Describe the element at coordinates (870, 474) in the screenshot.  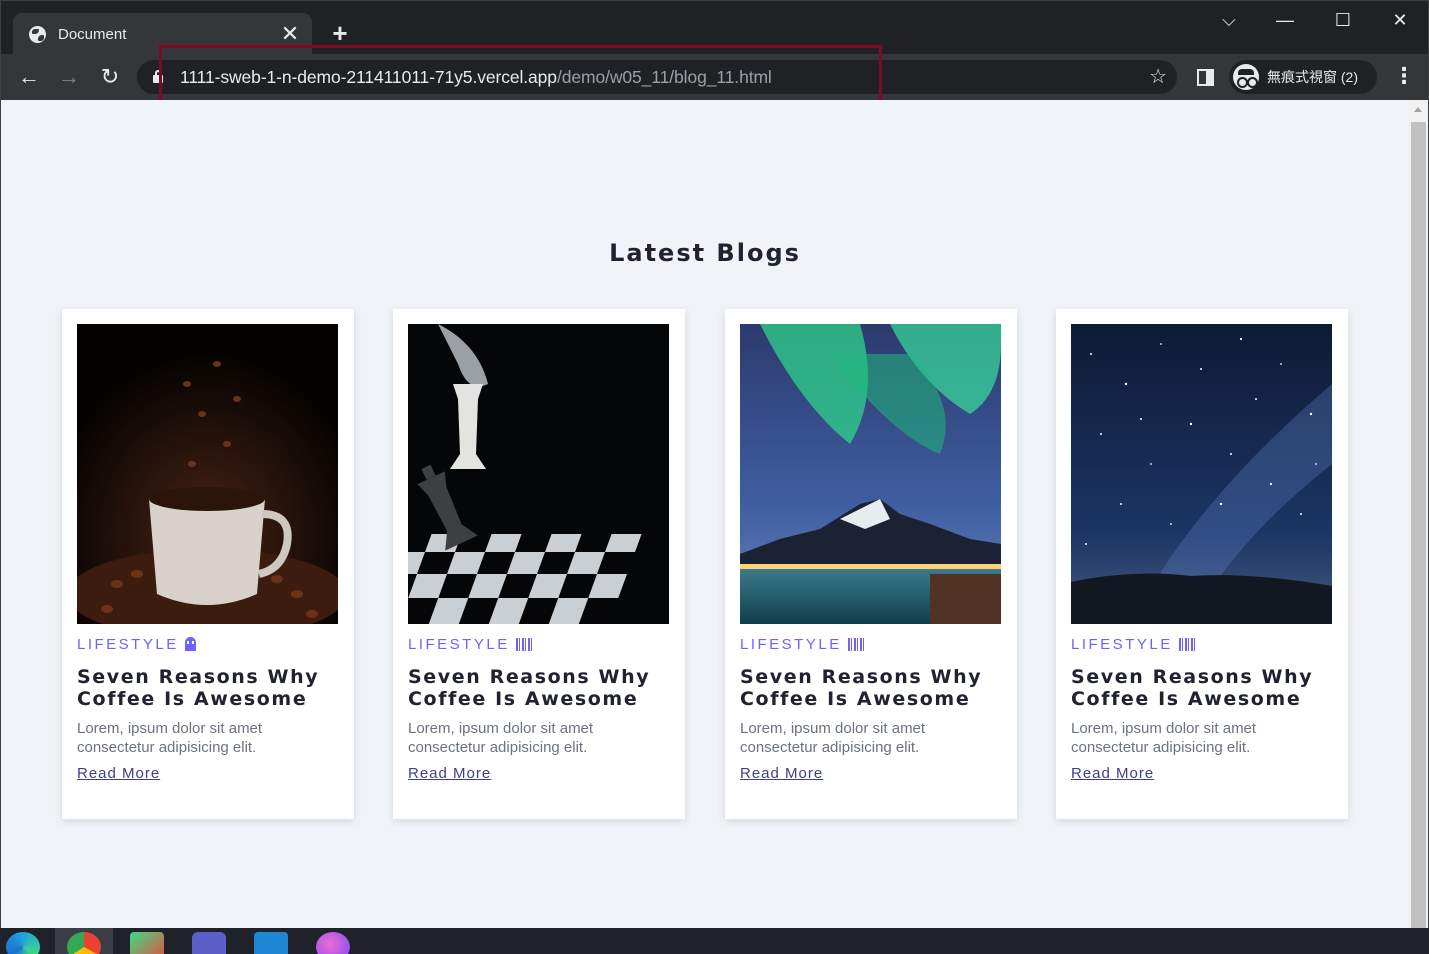
I see `aurora-photo` at that location.